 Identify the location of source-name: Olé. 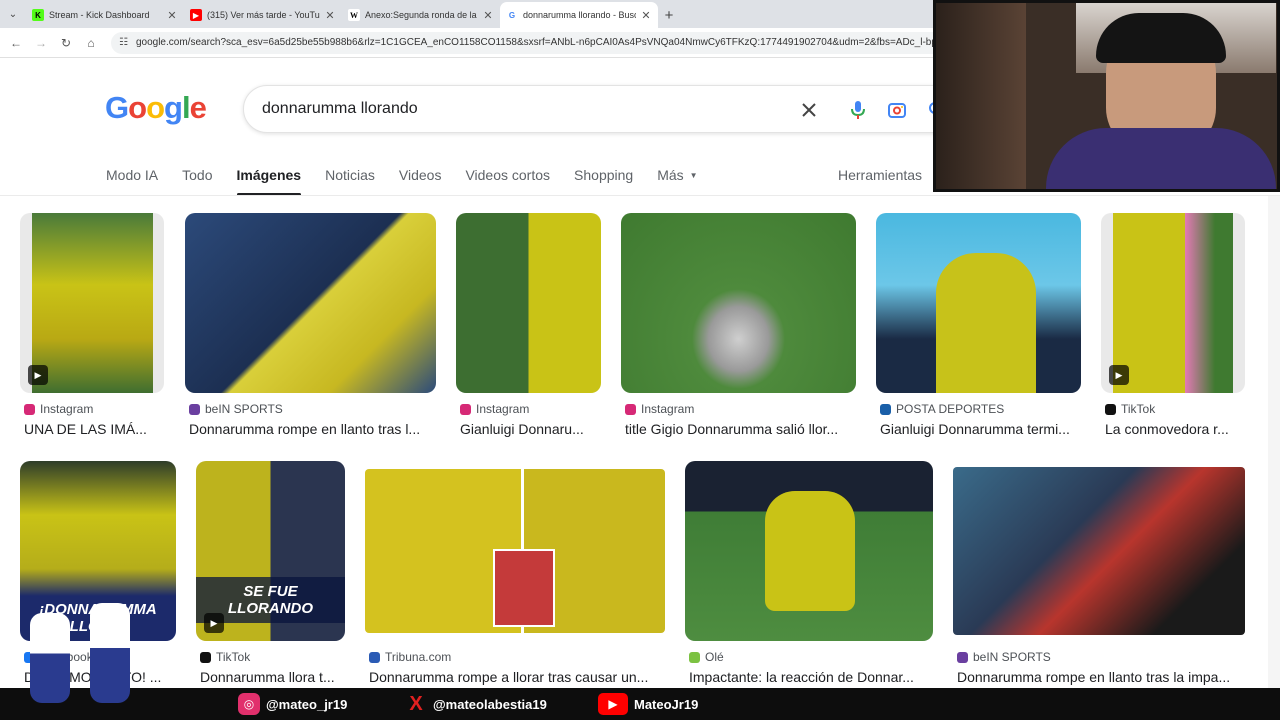
(714, 657).